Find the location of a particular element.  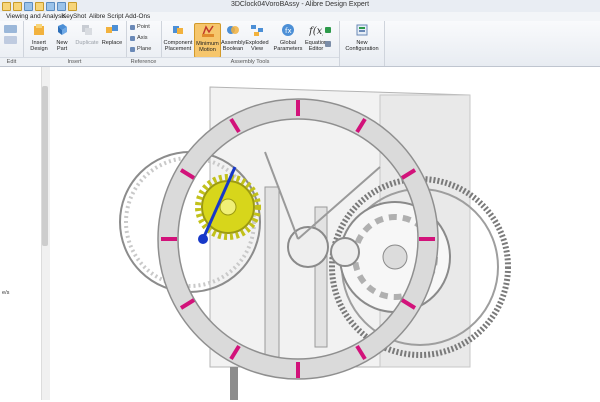

voronoi-hub is located at coordinates (395, 257).